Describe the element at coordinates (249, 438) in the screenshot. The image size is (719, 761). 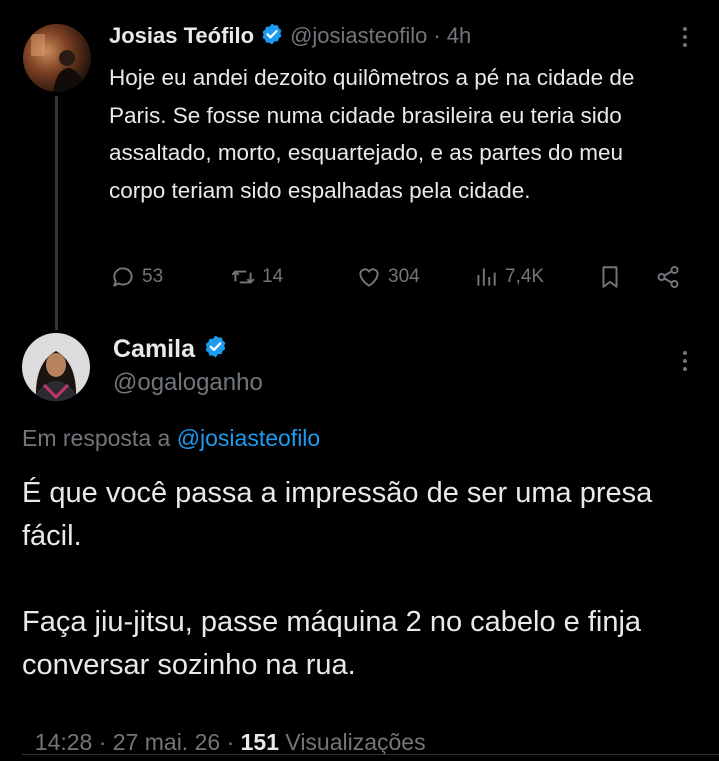
I see `in-reply-handle-link: @josiasteofilo` at that location.